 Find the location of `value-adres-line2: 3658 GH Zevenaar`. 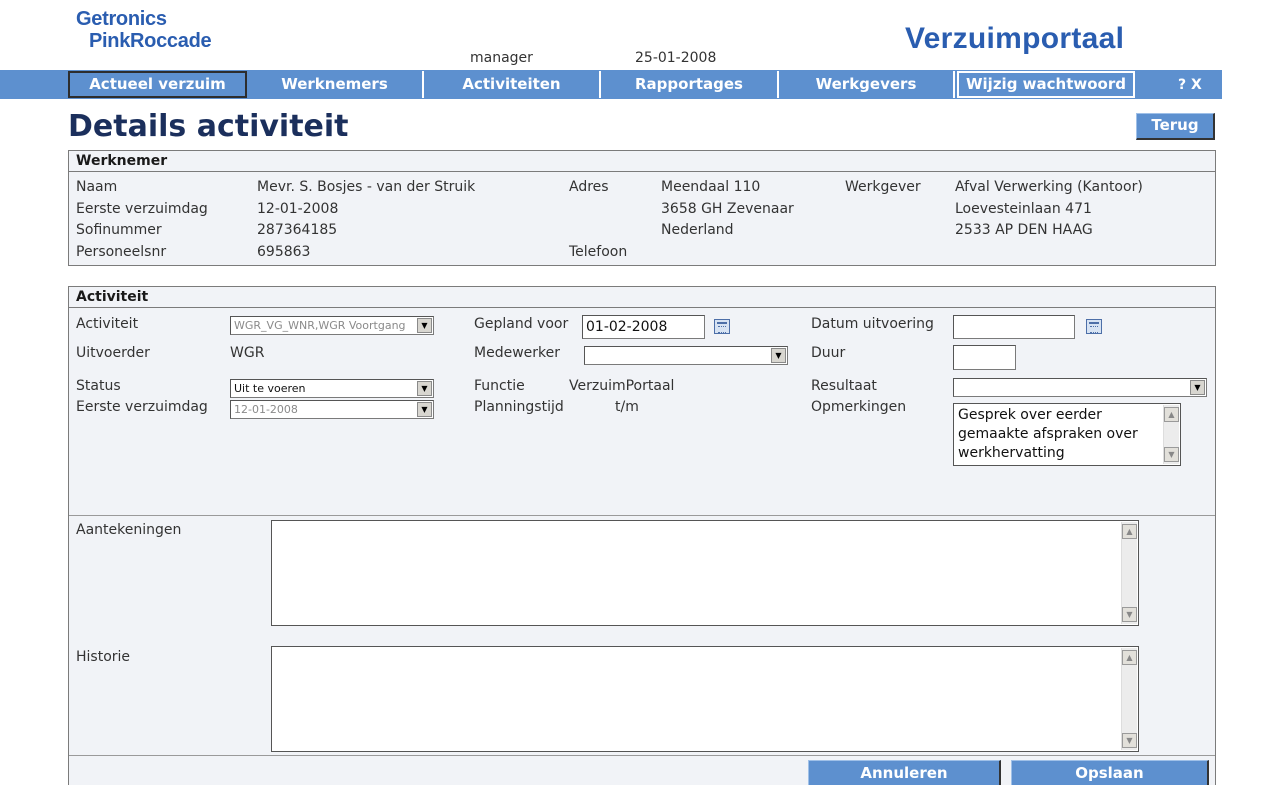

value-adres-line2: 3658 GH Zevenaar is located at coordinates (727, 209).